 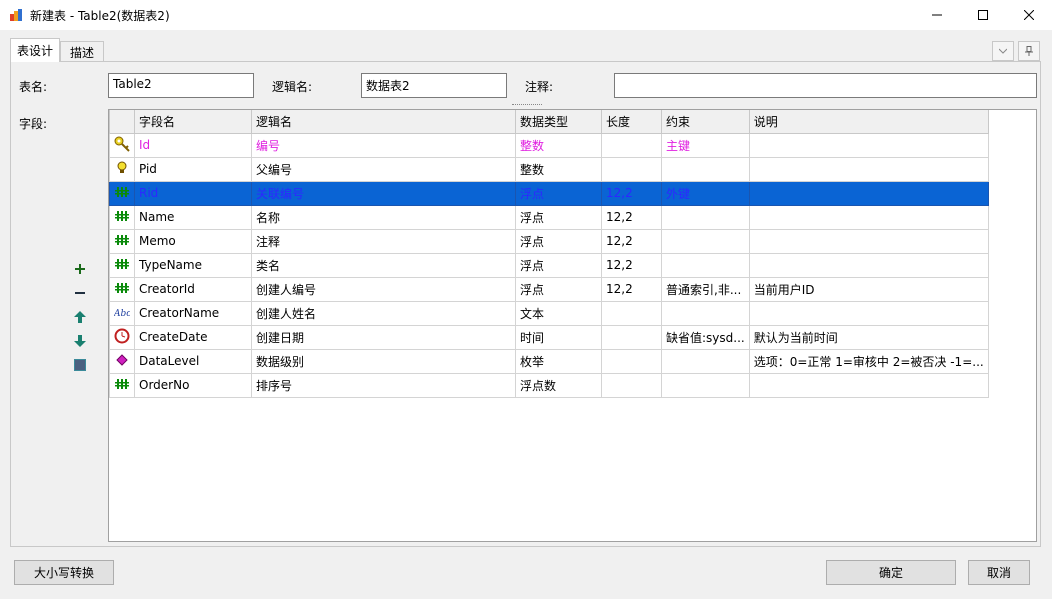 What do you see at coordinates (434, 85) in the screenshot?
I see `logic-name-input: 数据表2` at bounding box center [434, 85].